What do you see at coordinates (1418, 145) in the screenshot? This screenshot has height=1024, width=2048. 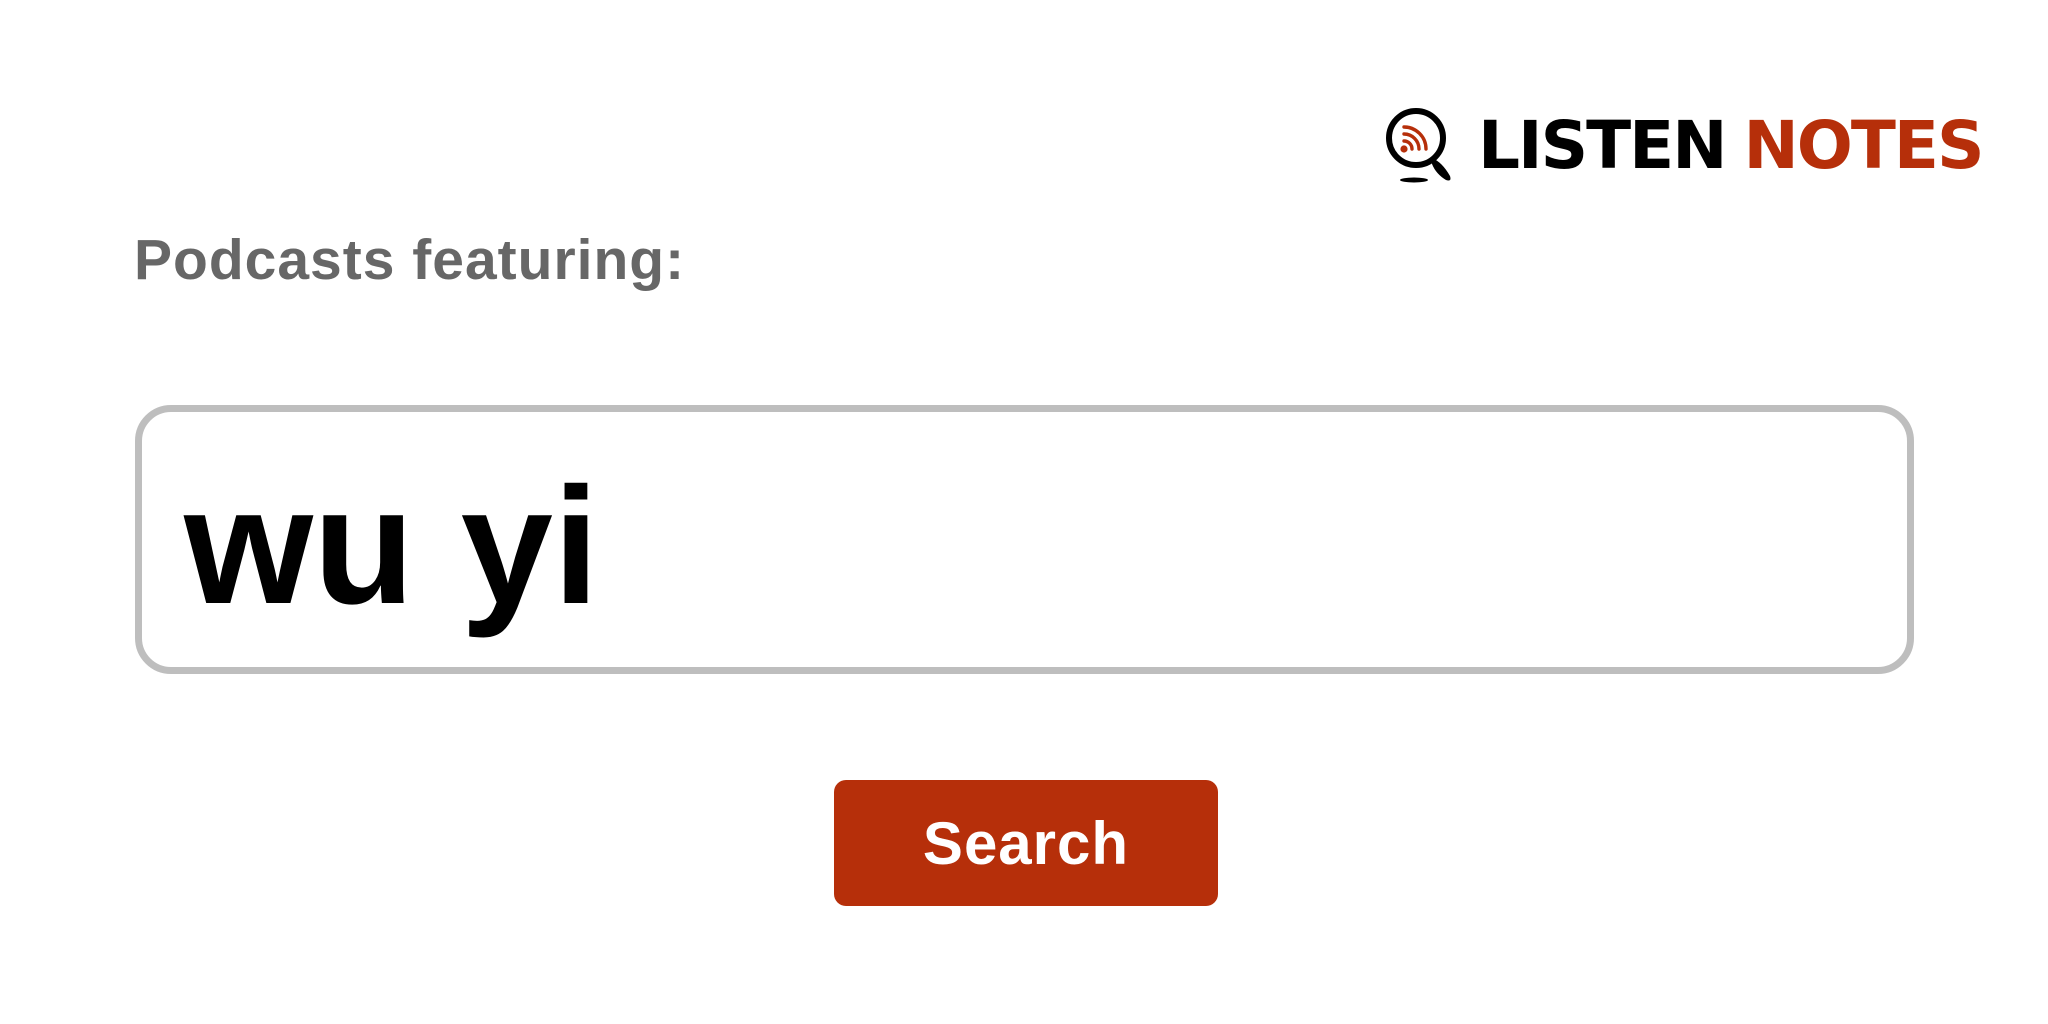 I see `magnifier-podcast-icon` at bounding box center [1418, 145].